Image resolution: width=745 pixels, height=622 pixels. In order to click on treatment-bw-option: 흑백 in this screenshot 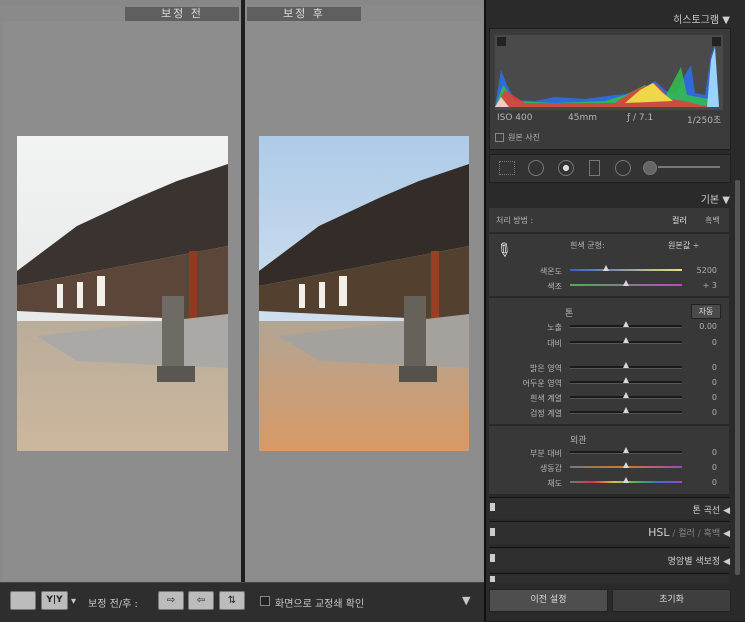, I will do `click(712, 220)`.